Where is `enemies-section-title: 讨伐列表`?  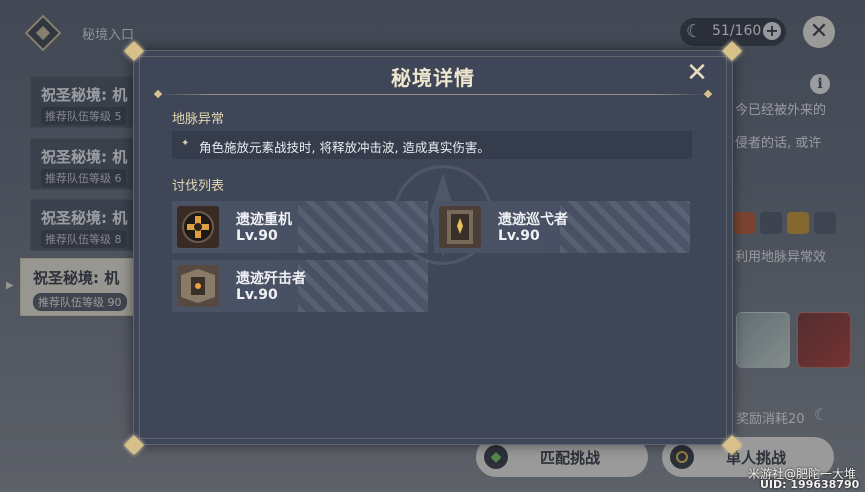
enemies-section-title: 讨伐列表 is located at coordinates (198, 186).